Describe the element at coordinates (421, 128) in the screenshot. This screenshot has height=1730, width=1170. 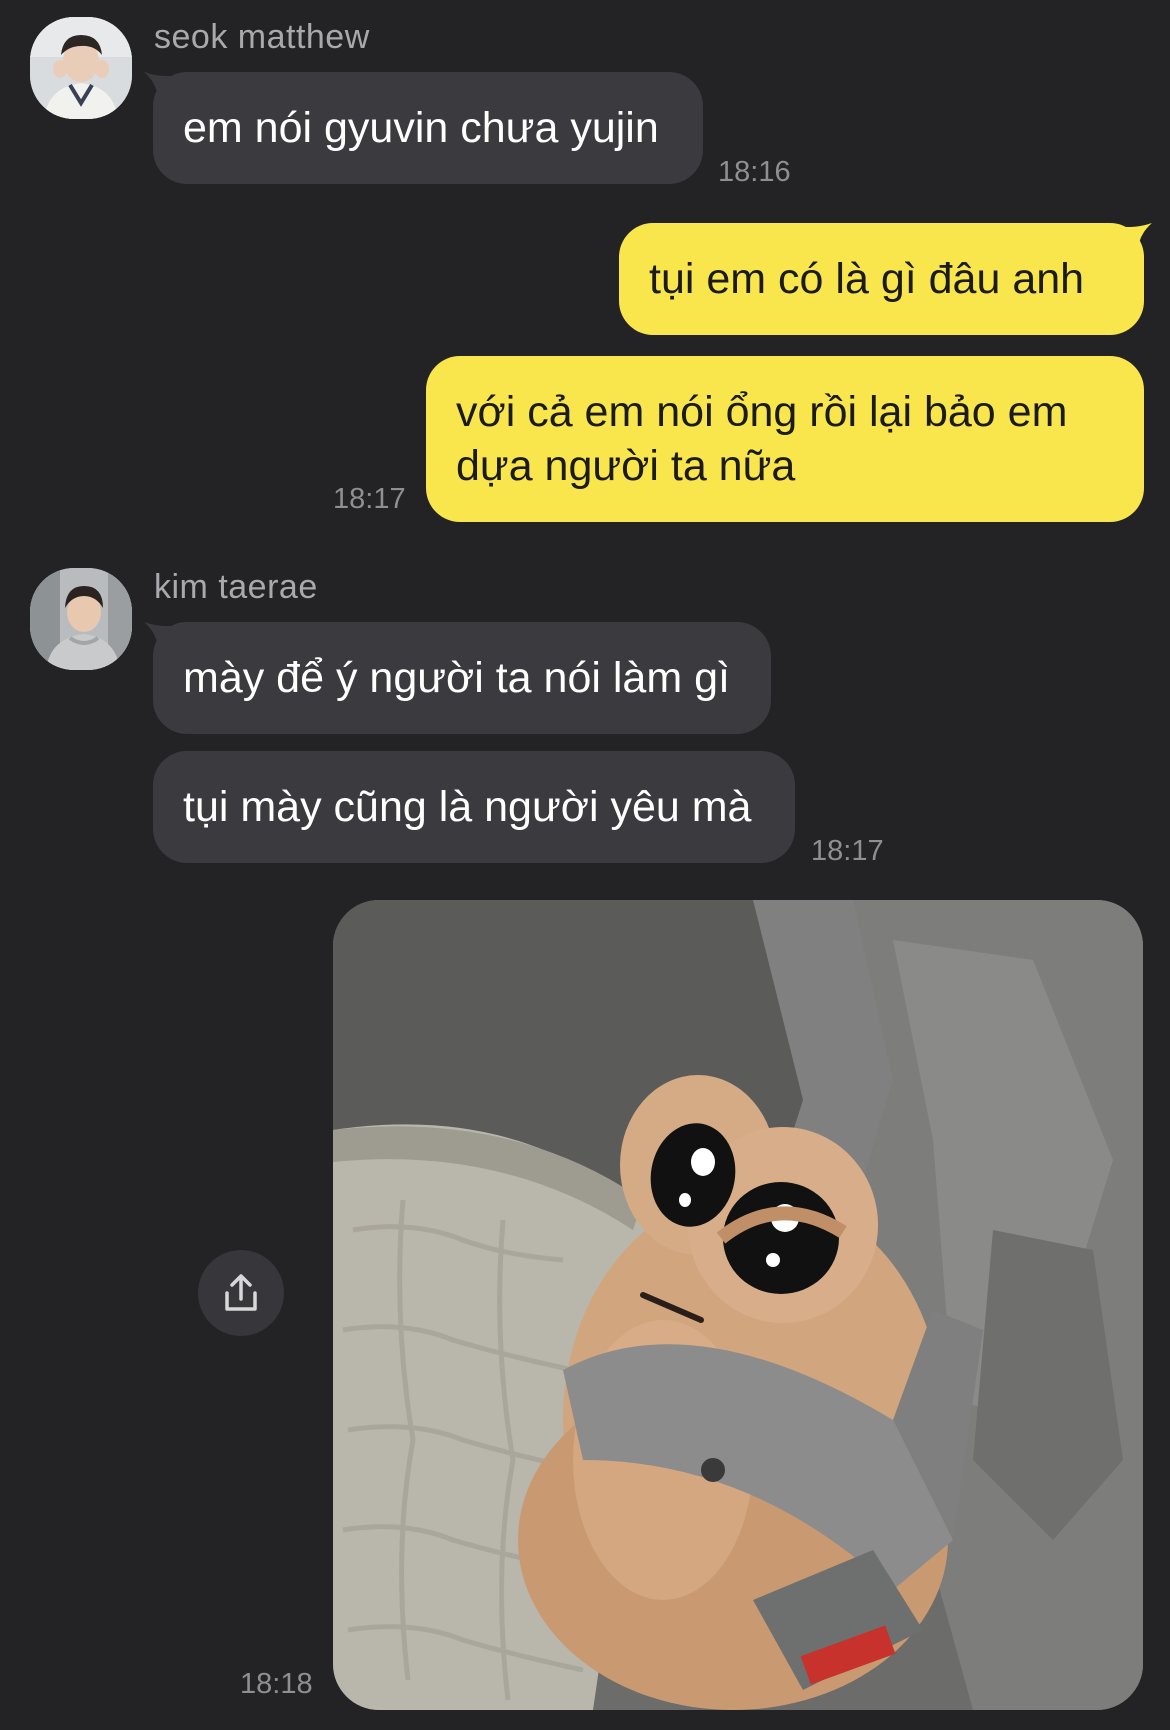
I see `message-text: em nói gyuvin chưa yujin` at that location.